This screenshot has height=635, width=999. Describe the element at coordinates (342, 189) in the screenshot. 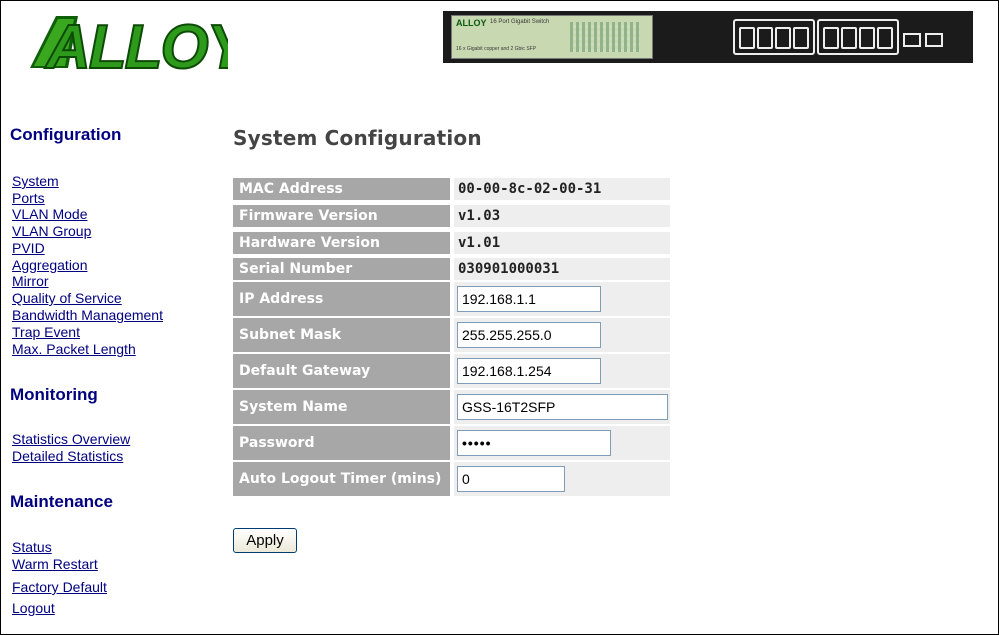

I see `row-label: MAC Address` at that location.